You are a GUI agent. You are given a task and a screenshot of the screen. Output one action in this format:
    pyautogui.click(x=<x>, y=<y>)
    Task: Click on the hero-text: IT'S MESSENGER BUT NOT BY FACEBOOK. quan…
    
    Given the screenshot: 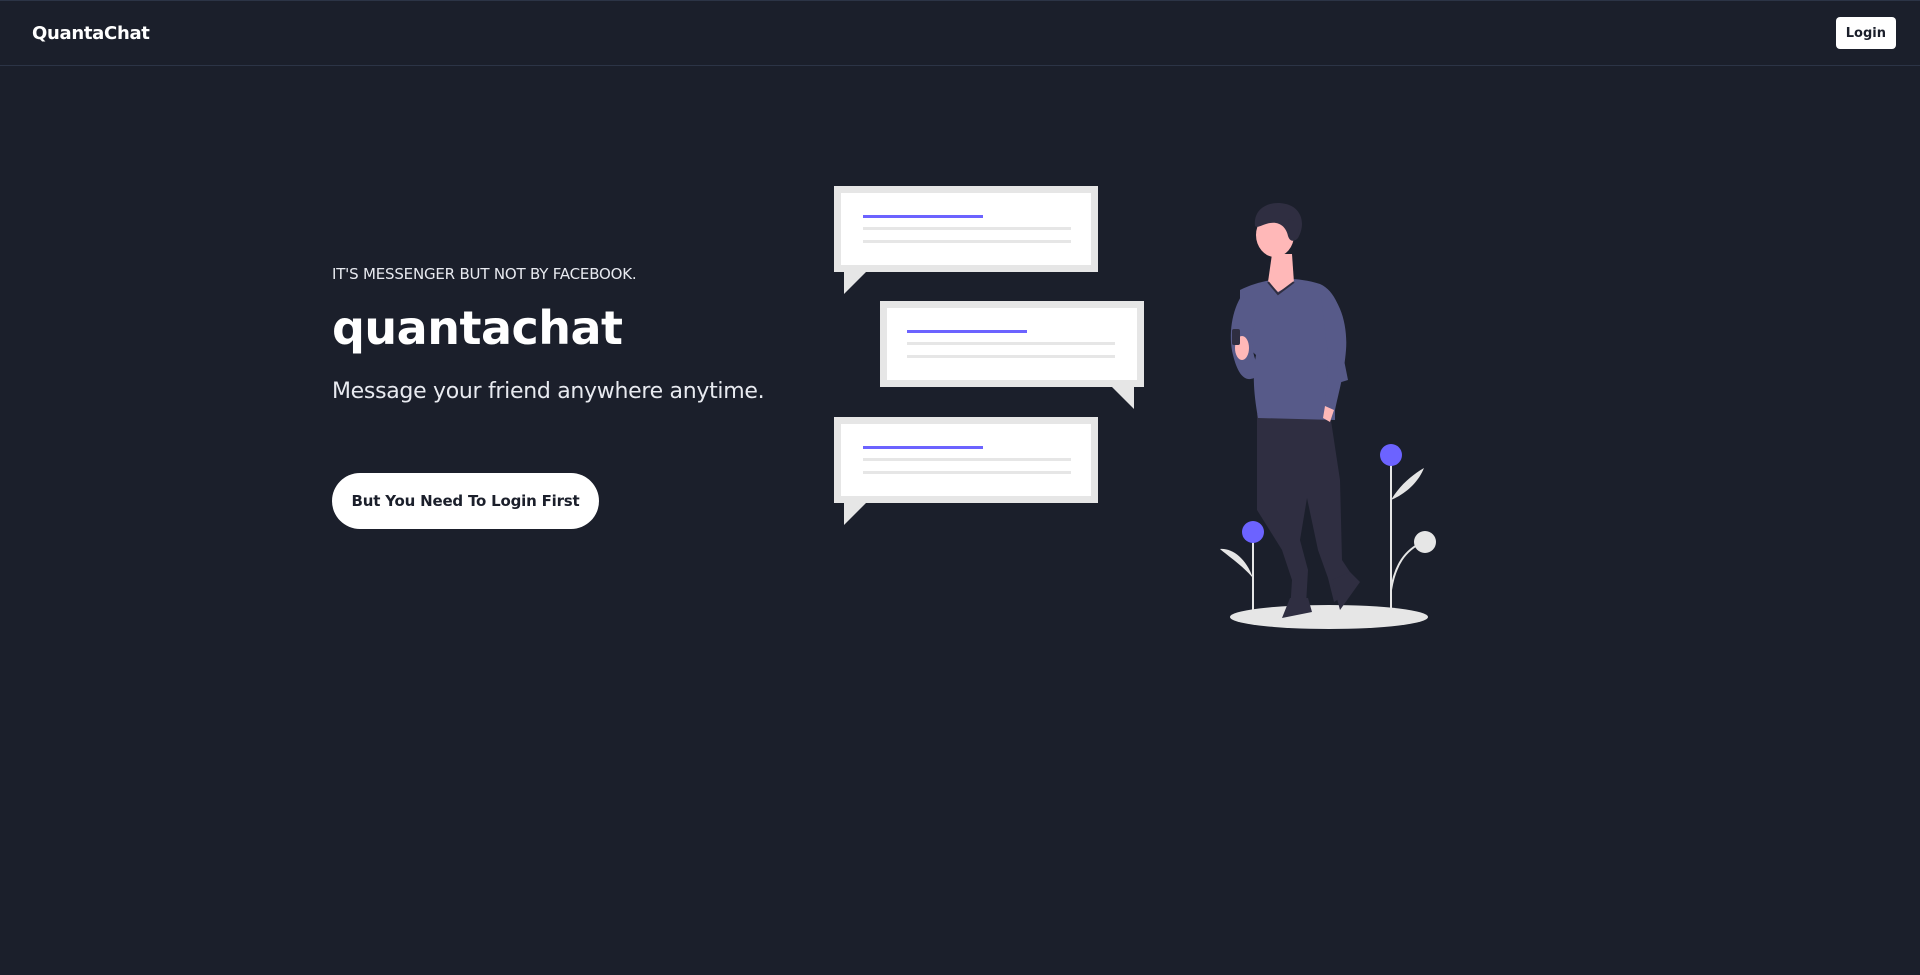 What is the action you would take?
    pyautogui.click(x=567, y=334)
    